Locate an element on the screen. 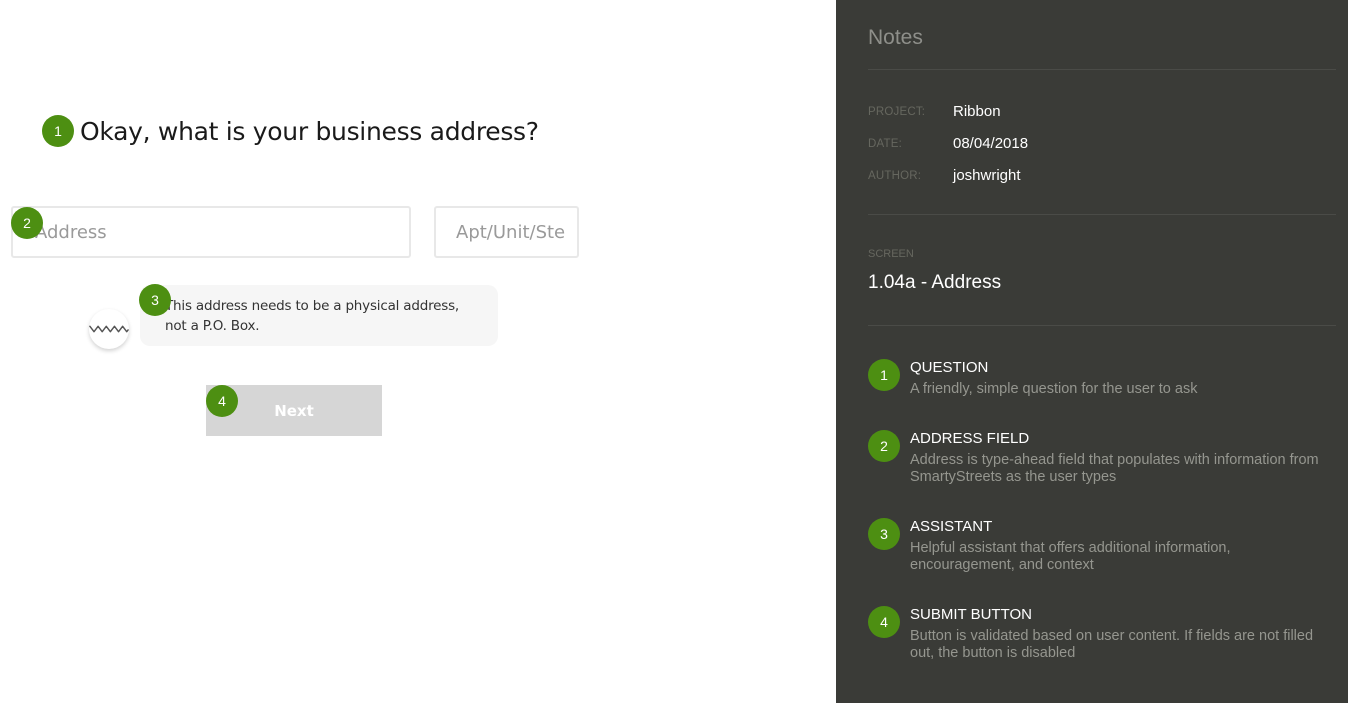  apt-unit-input is located at coordinates (506, 232).